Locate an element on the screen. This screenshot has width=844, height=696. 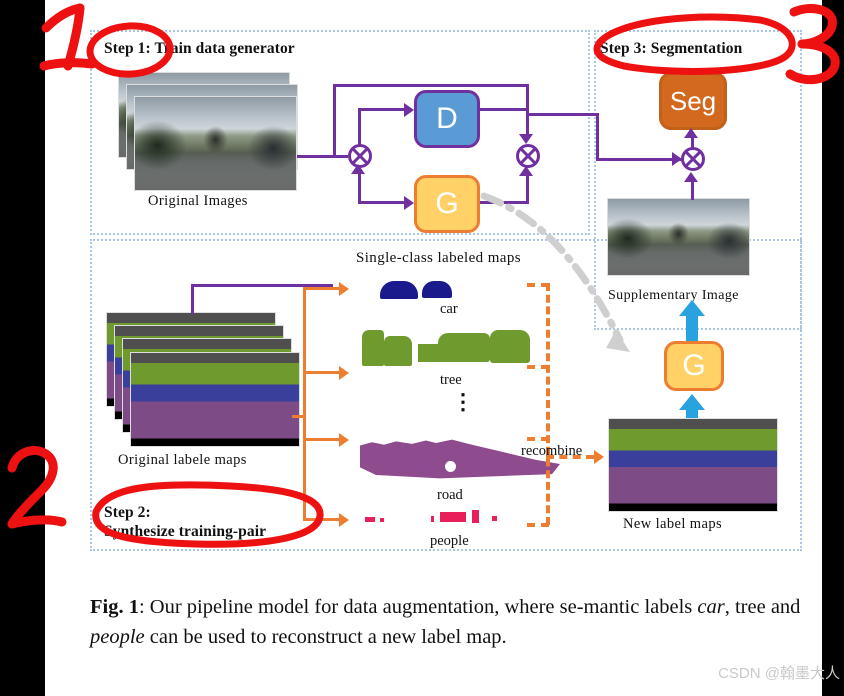
class-label-people: people is located at coordinates (449, 541).